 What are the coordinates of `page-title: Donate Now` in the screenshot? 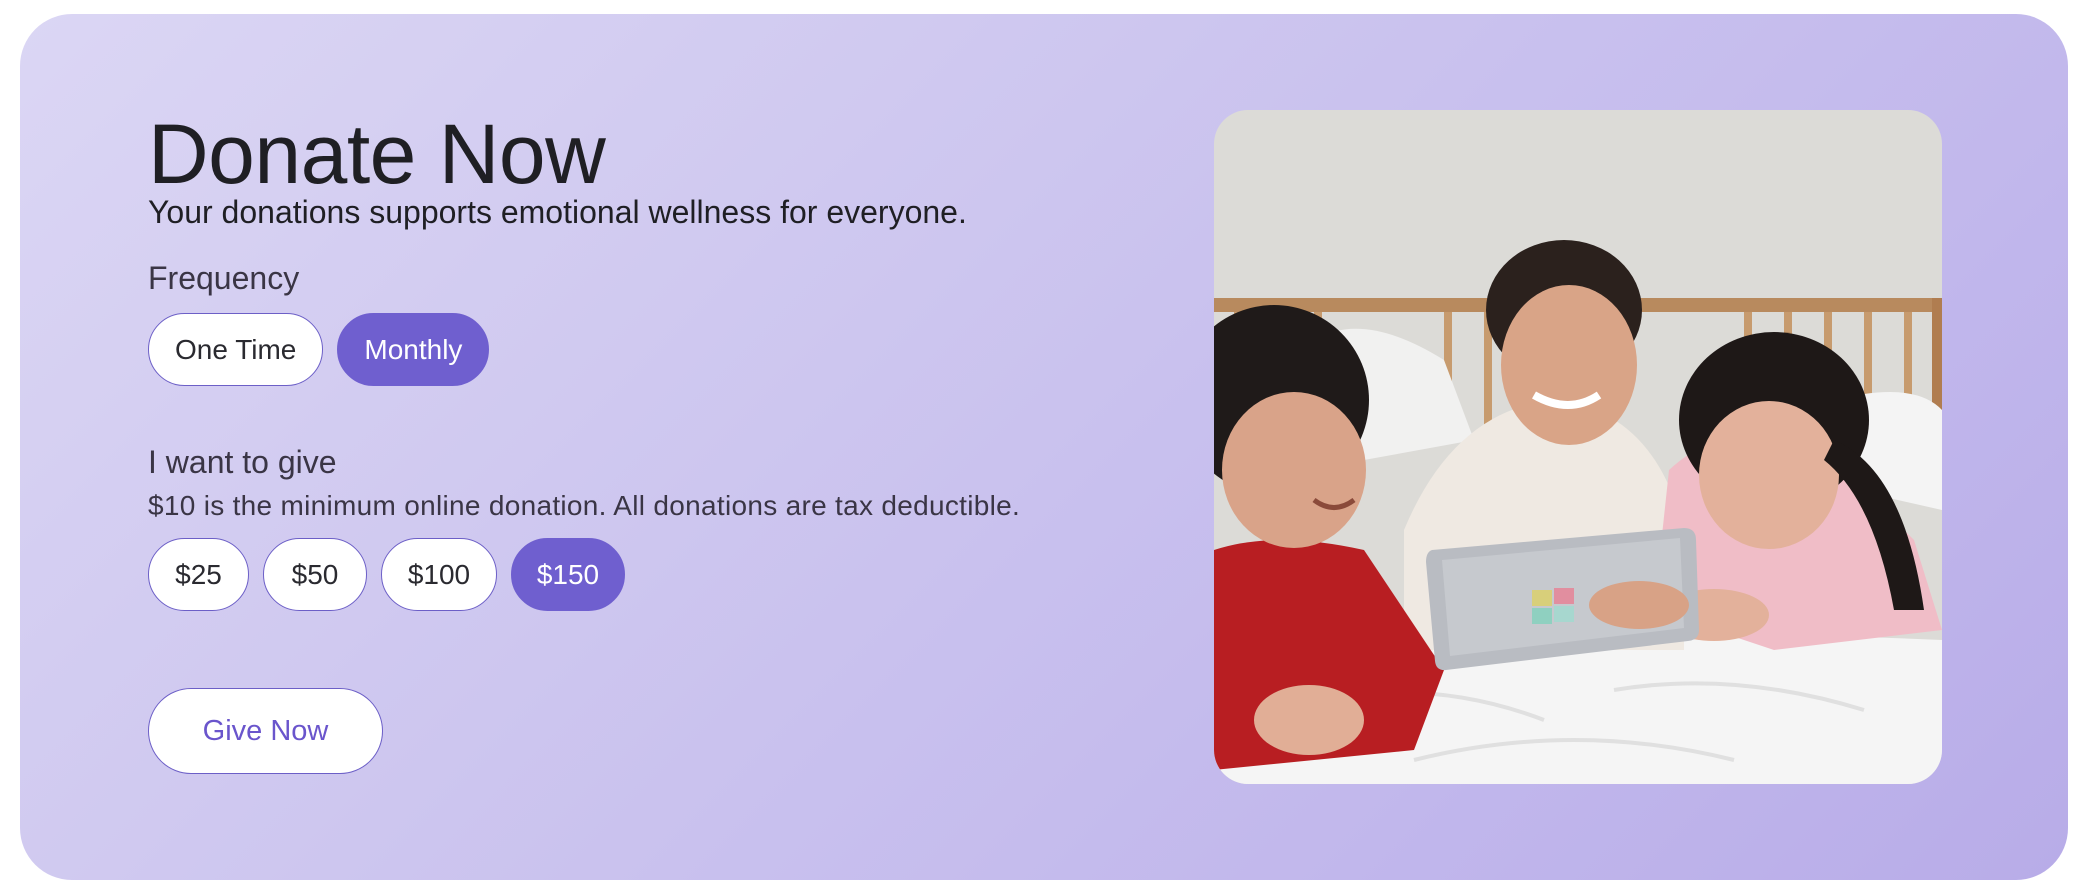 It's located at (377, 154).